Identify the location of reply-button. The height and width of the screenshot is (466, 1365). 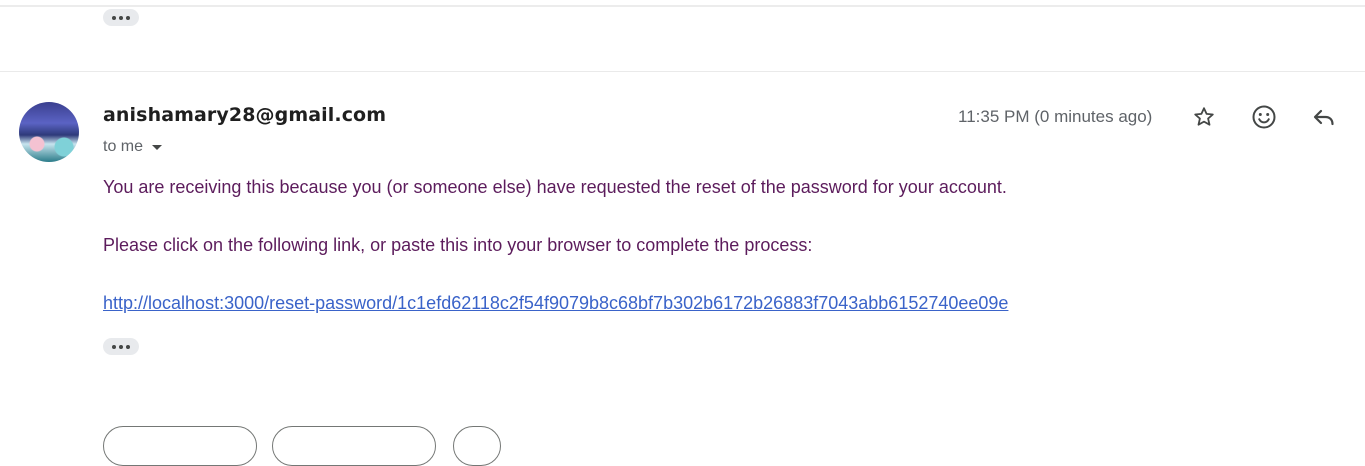
(1324, 117).